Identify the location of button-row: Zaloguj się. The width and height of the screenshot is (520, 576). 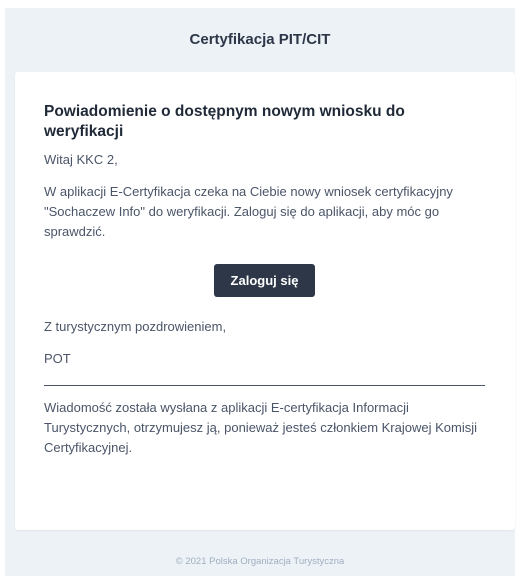
(264, 280).